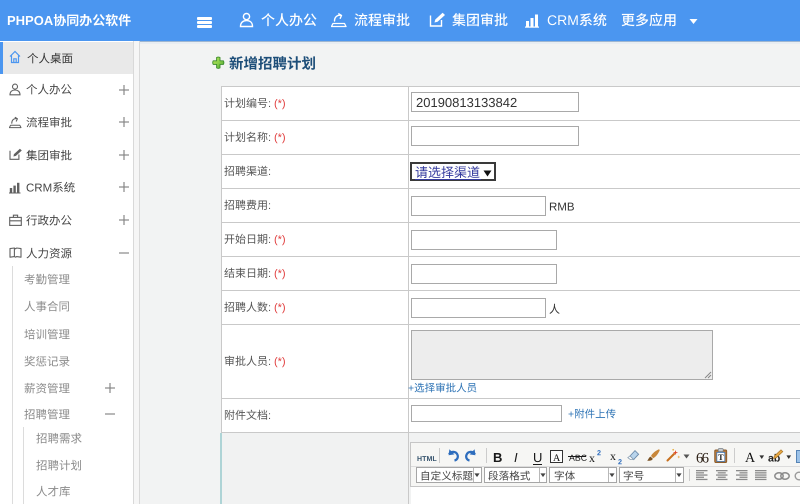  Describe the element at coordinates (721, 457) in the screenshot. I see `svg-text: T` at that location.